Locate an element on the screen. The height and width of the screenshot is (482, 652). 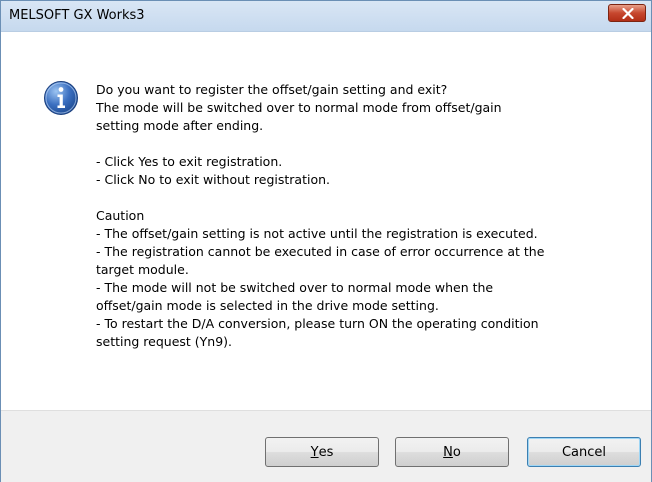
information-icon is located at coordinates (61, 98).